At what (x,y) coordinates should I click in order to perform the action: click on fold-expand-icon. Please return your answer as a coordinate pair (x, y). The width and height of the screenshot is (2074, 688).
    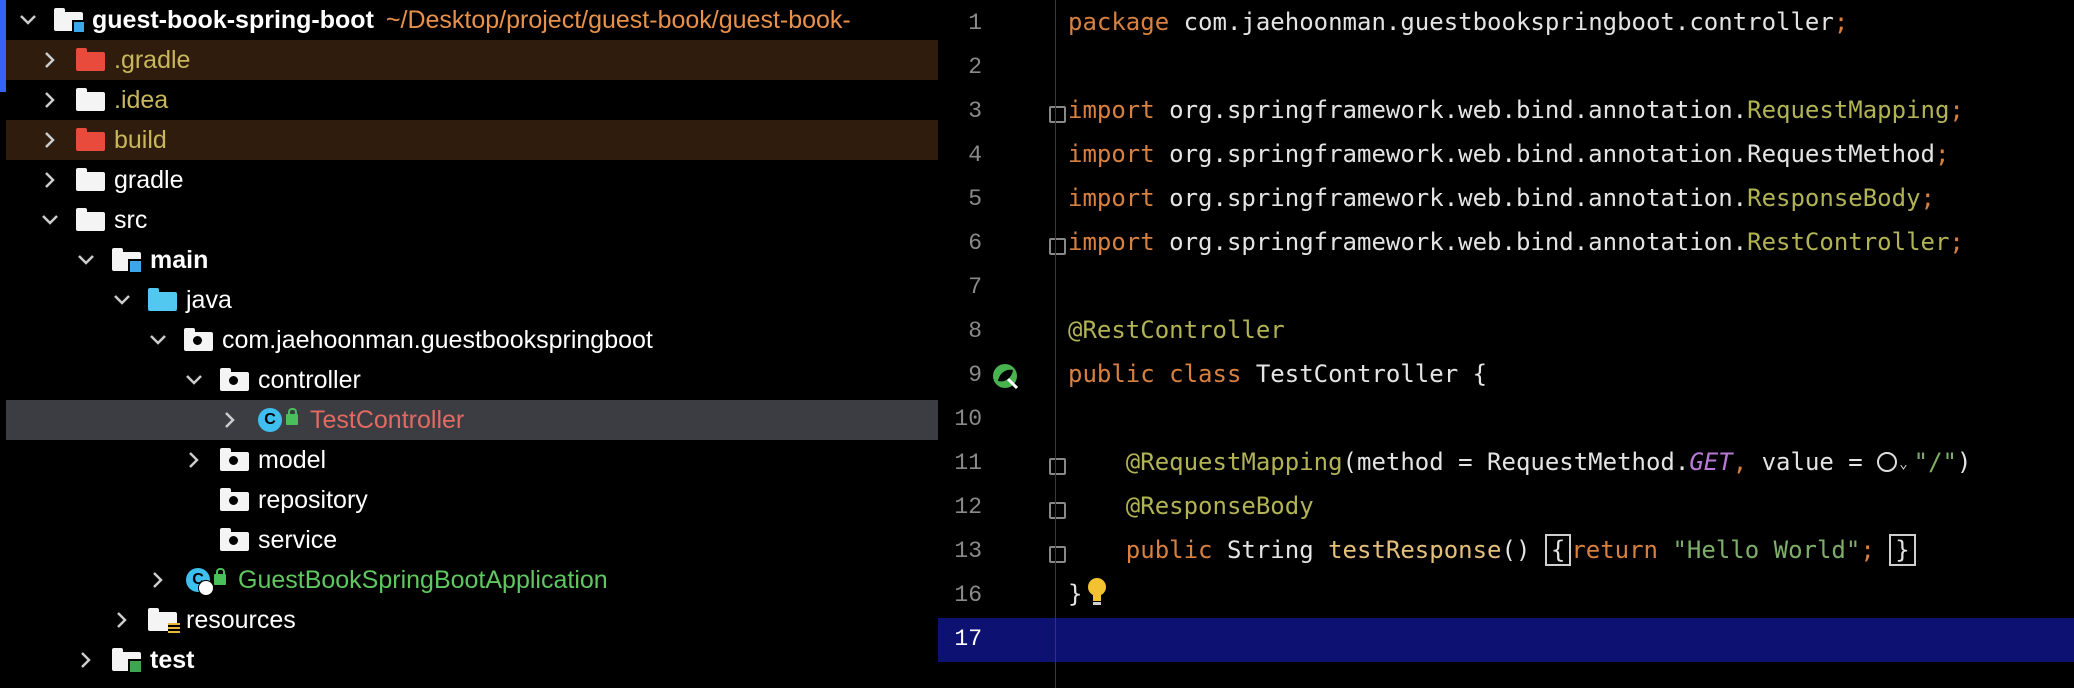
    Looking at the image, I should click on (1057, 554).